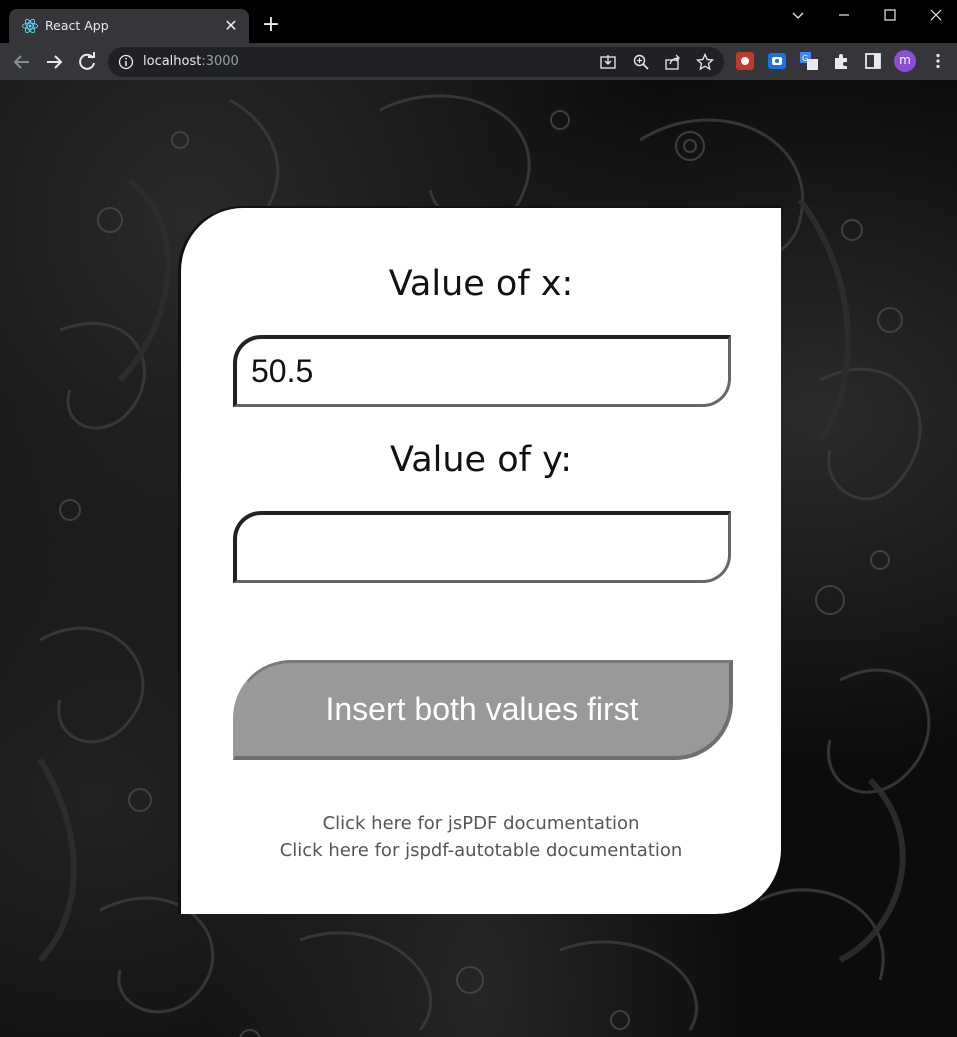 Image resolution: width=957 pixels, height=1037 pixels. Describe the element at coordinates (777, 61) in the screenshot. I see `extension-blue-icon` at that location.